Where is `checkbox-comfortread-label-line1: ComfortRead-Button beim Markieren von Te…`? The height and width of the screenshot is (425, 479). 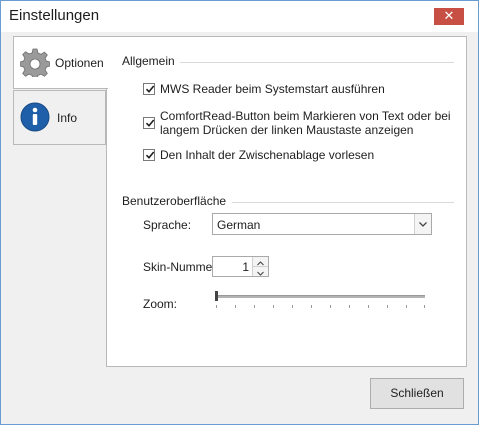 checkbox-comfortread-label-line1: ComfortRead-Button beim Markieren von Te… is located at coordinates (305, 116).